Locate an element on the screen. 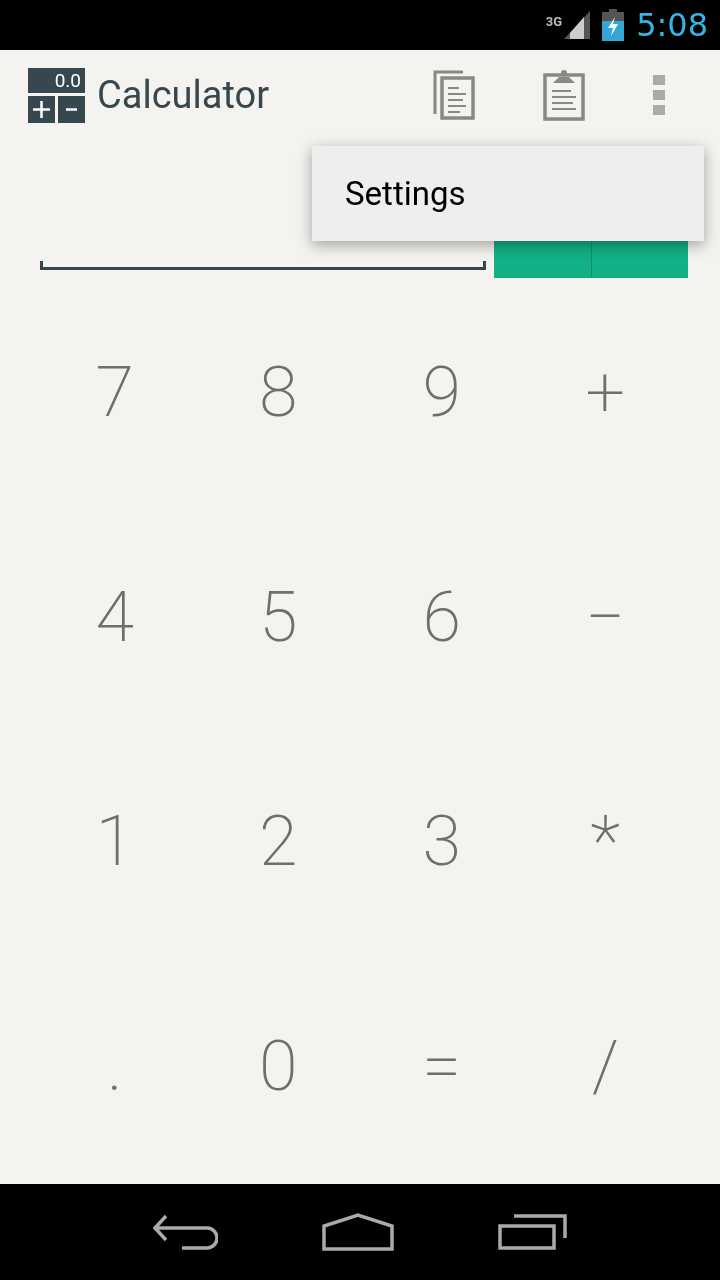  battery-charging-icon is located at coordinates (613, 25).